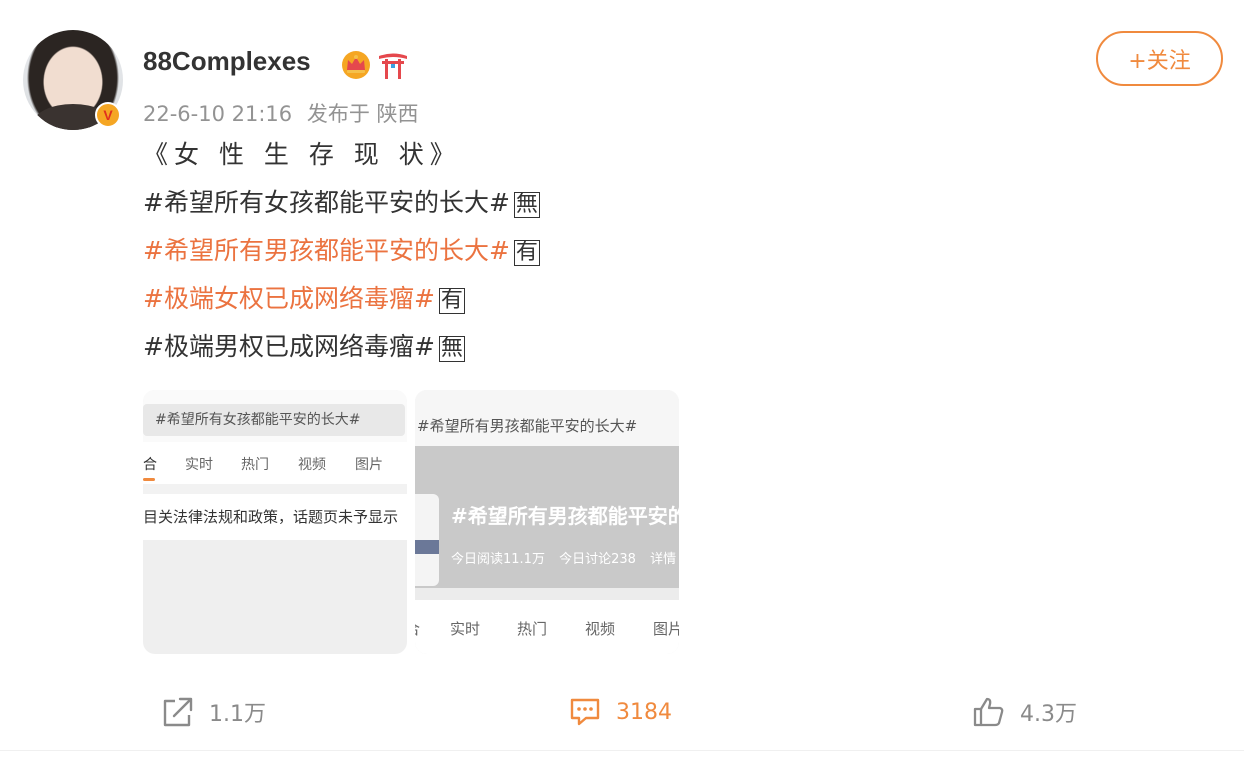  I want to click on post-title: 《女 性 生 存 现 状》, so click(302, 154).